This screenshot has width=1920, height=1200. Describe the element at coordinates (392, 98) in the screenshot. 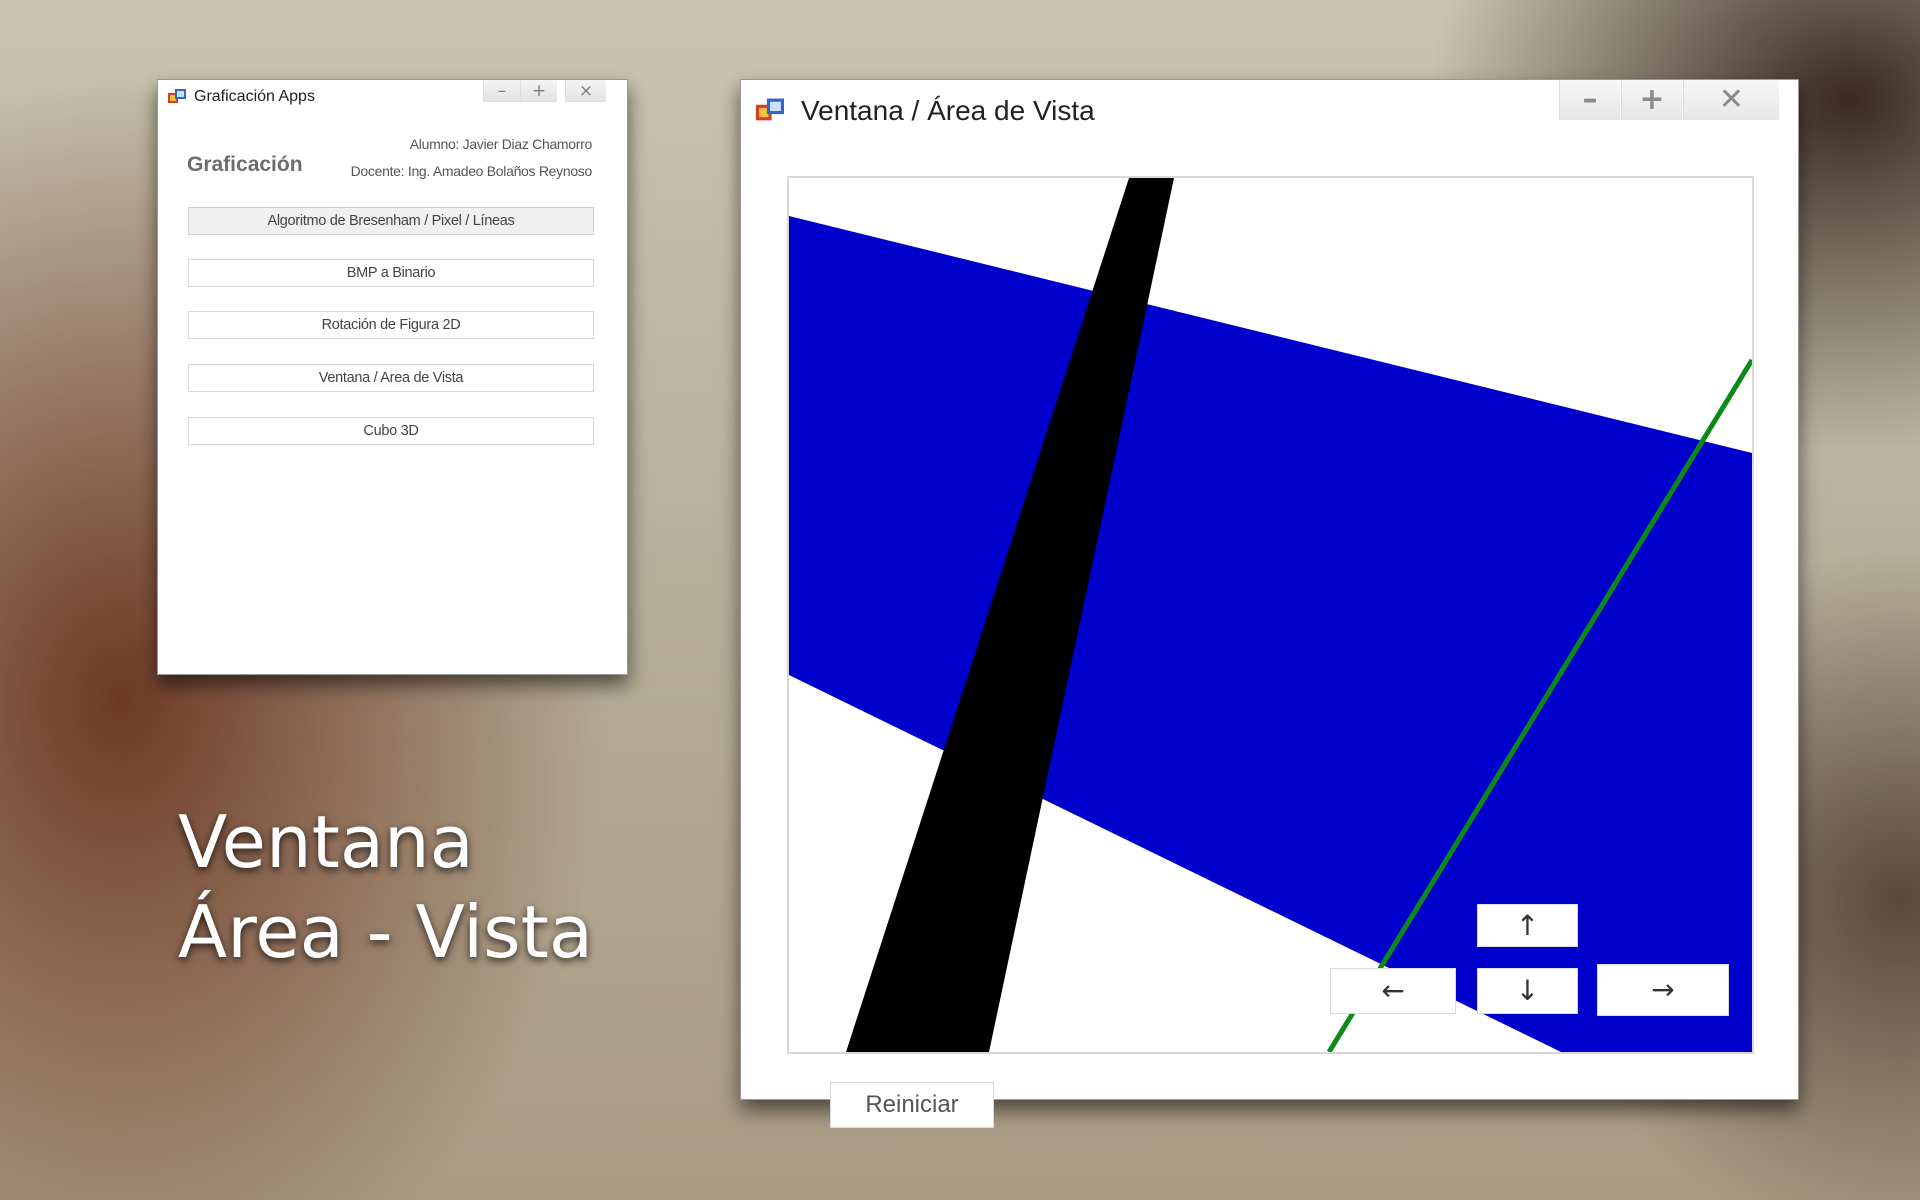

I see `apps-titlebar: Graficación Apps – + ×` at that location.